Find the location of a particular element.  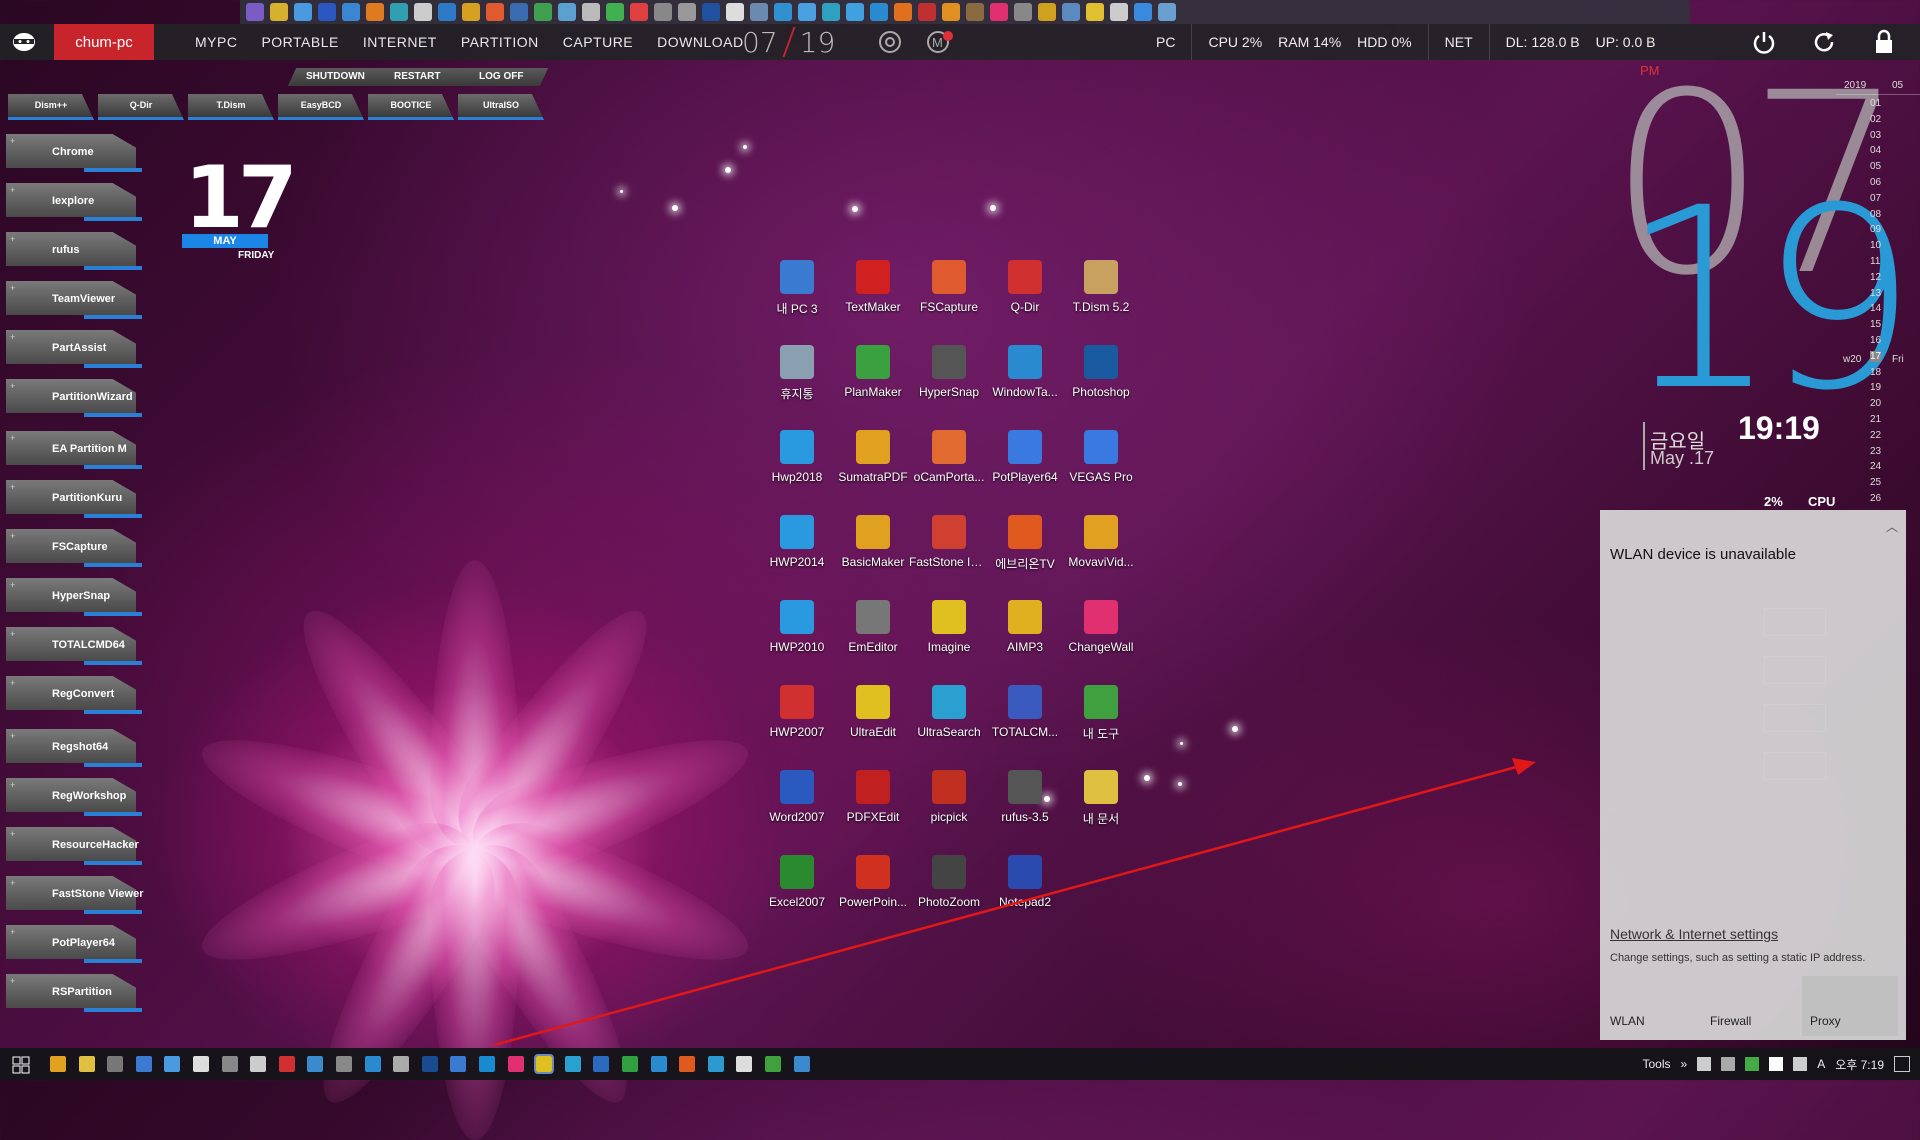

desktop-icon: Imagine is located at coordinates (949, 627).